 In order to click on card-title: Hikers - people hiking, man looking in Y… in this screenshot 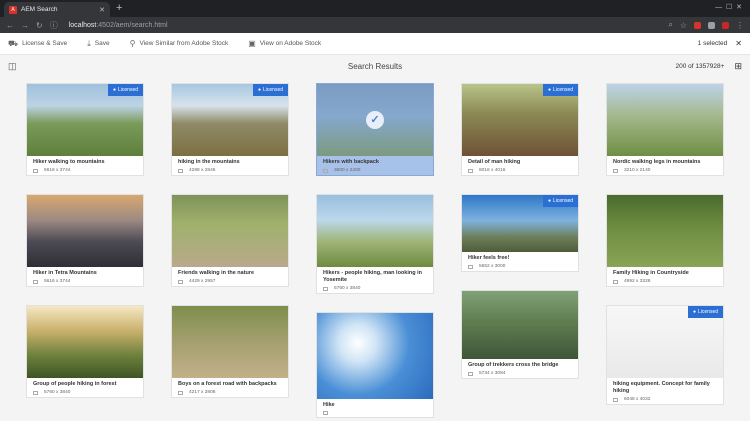, I will do `click(373, 276)`.